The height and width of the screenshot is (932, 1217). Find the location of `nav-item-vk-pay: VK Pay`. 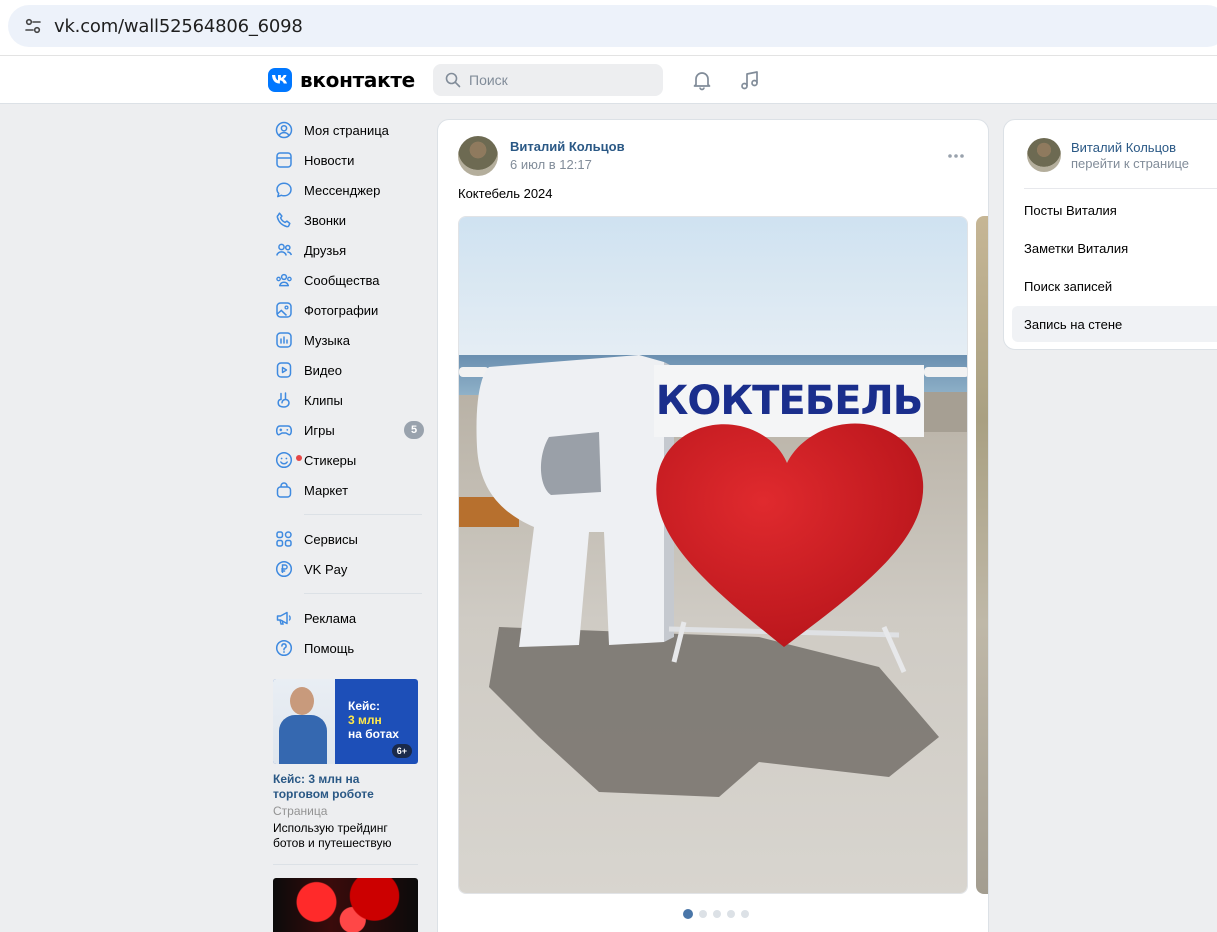

nav-item-vk-pay: VK Pay is located at coordinates (348, 569).